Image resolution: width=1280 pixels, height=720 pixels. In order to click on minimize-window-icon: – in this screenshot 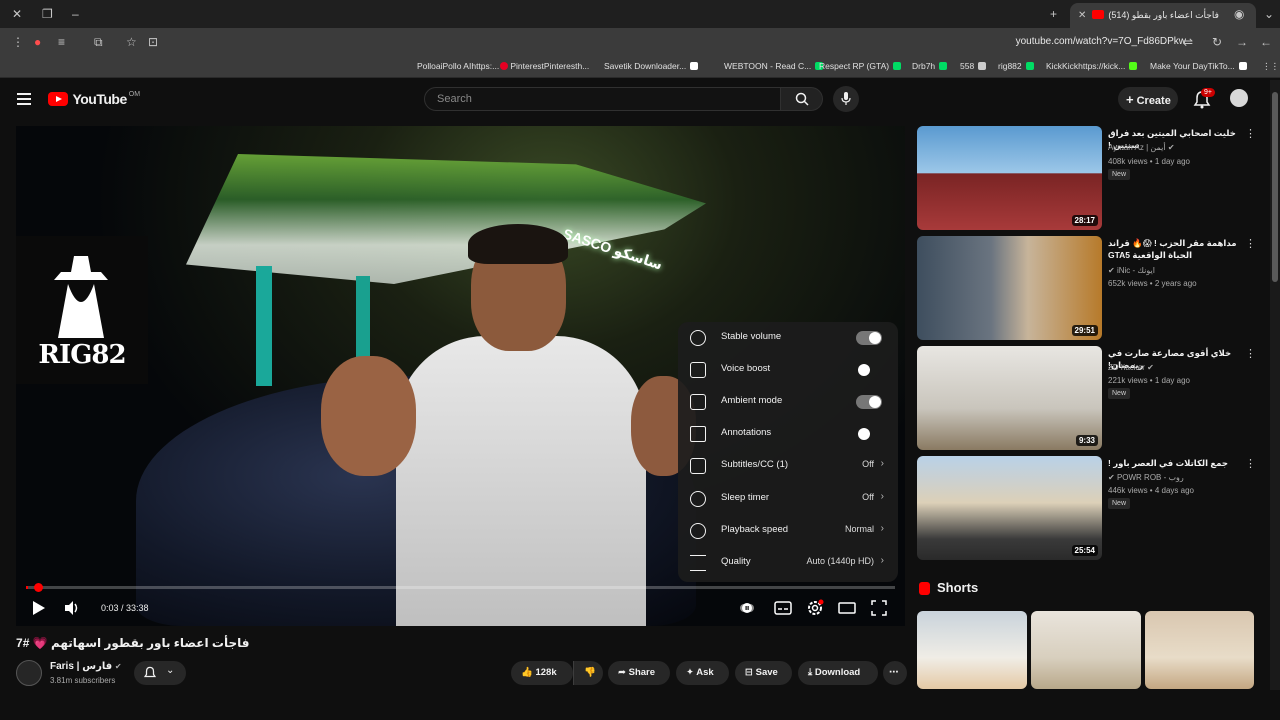, I will do `click(75, 14)`.